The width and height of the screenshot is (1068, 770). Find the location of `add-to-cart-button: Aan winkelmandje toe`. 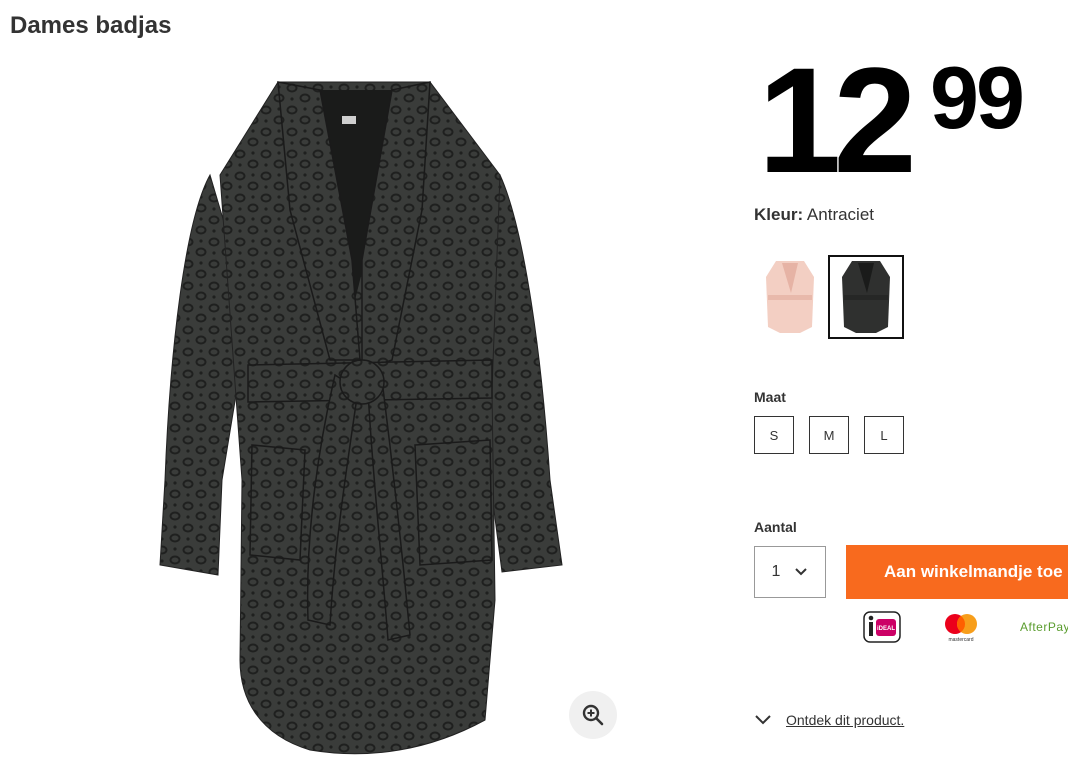

add-to-cart-button: Aan winkelmandje toe is located at coordinates (957, 572).